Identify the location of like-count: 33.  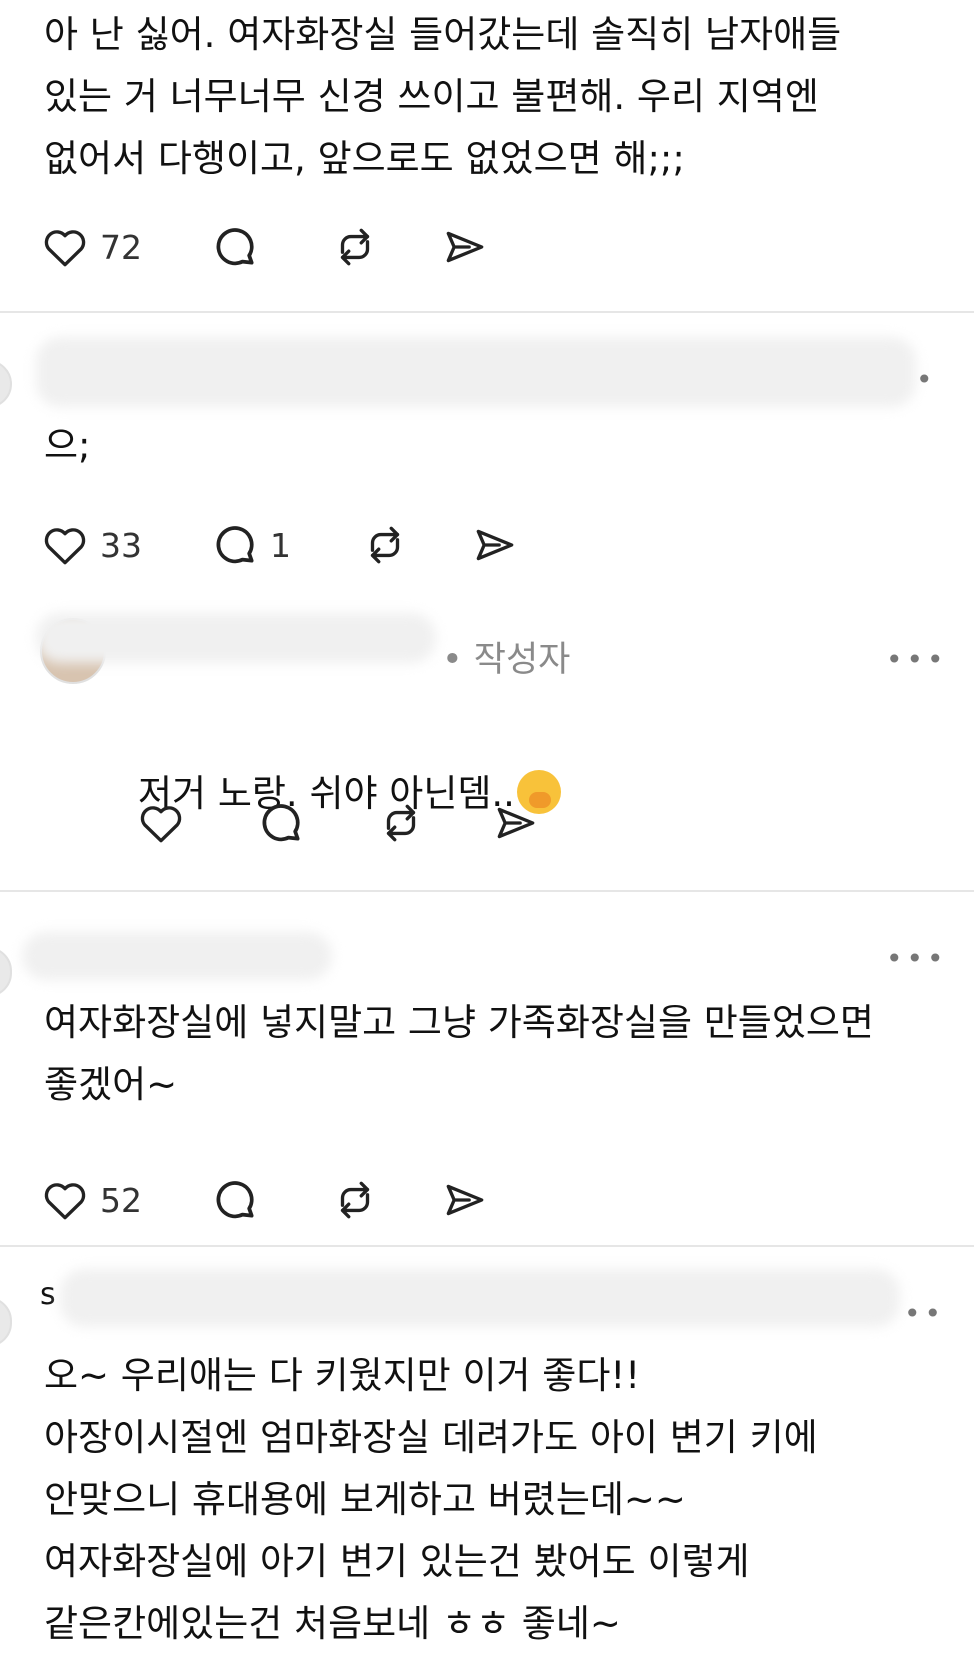
(121, 545).